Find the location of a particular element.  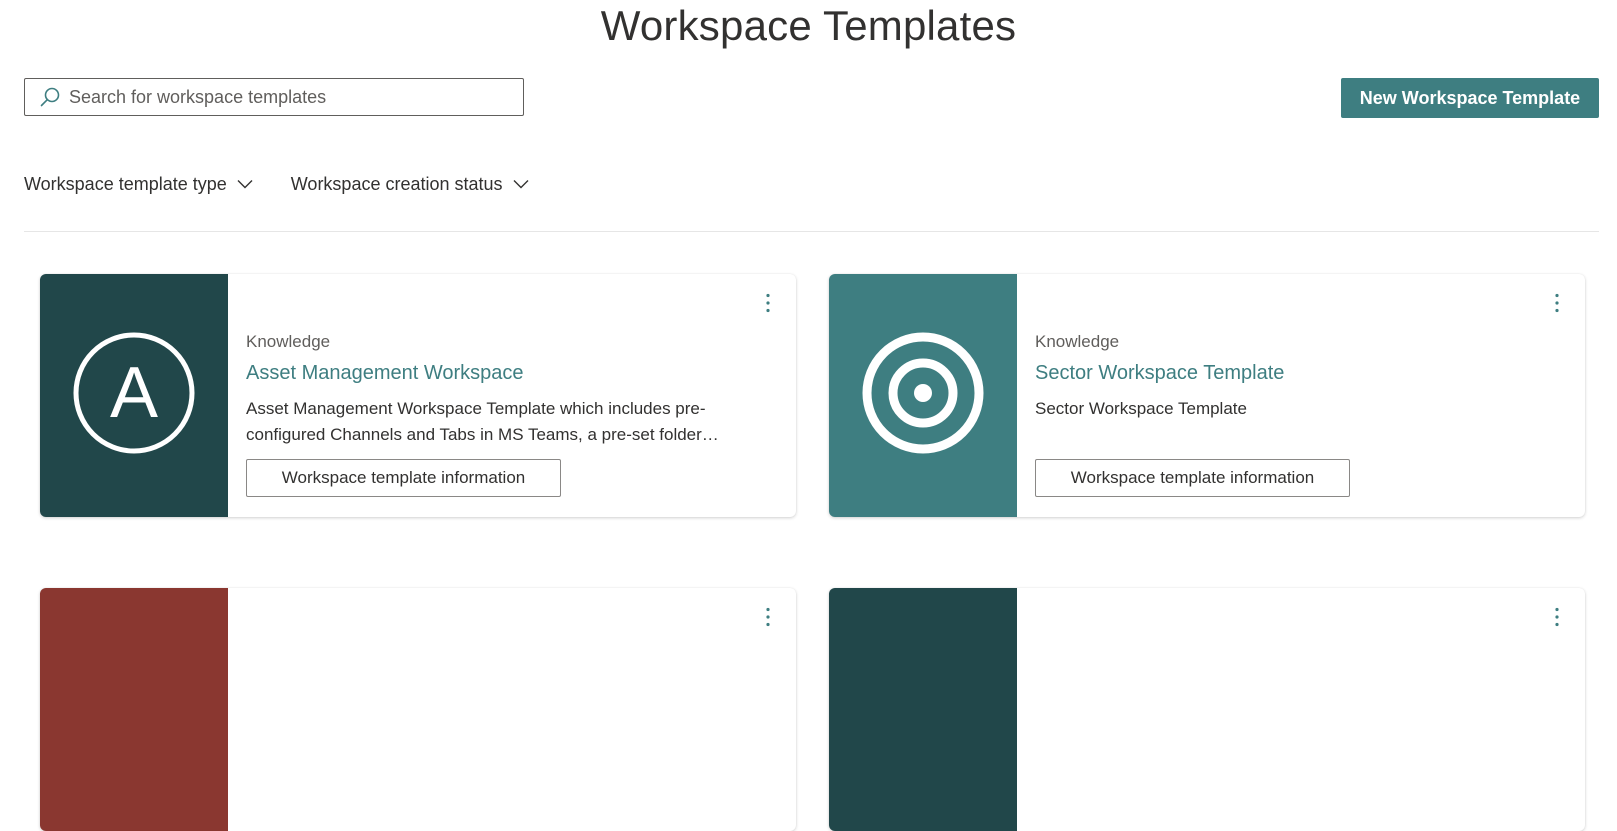

filter-template-type: Workspace template type is located at coordinates (138, 184).